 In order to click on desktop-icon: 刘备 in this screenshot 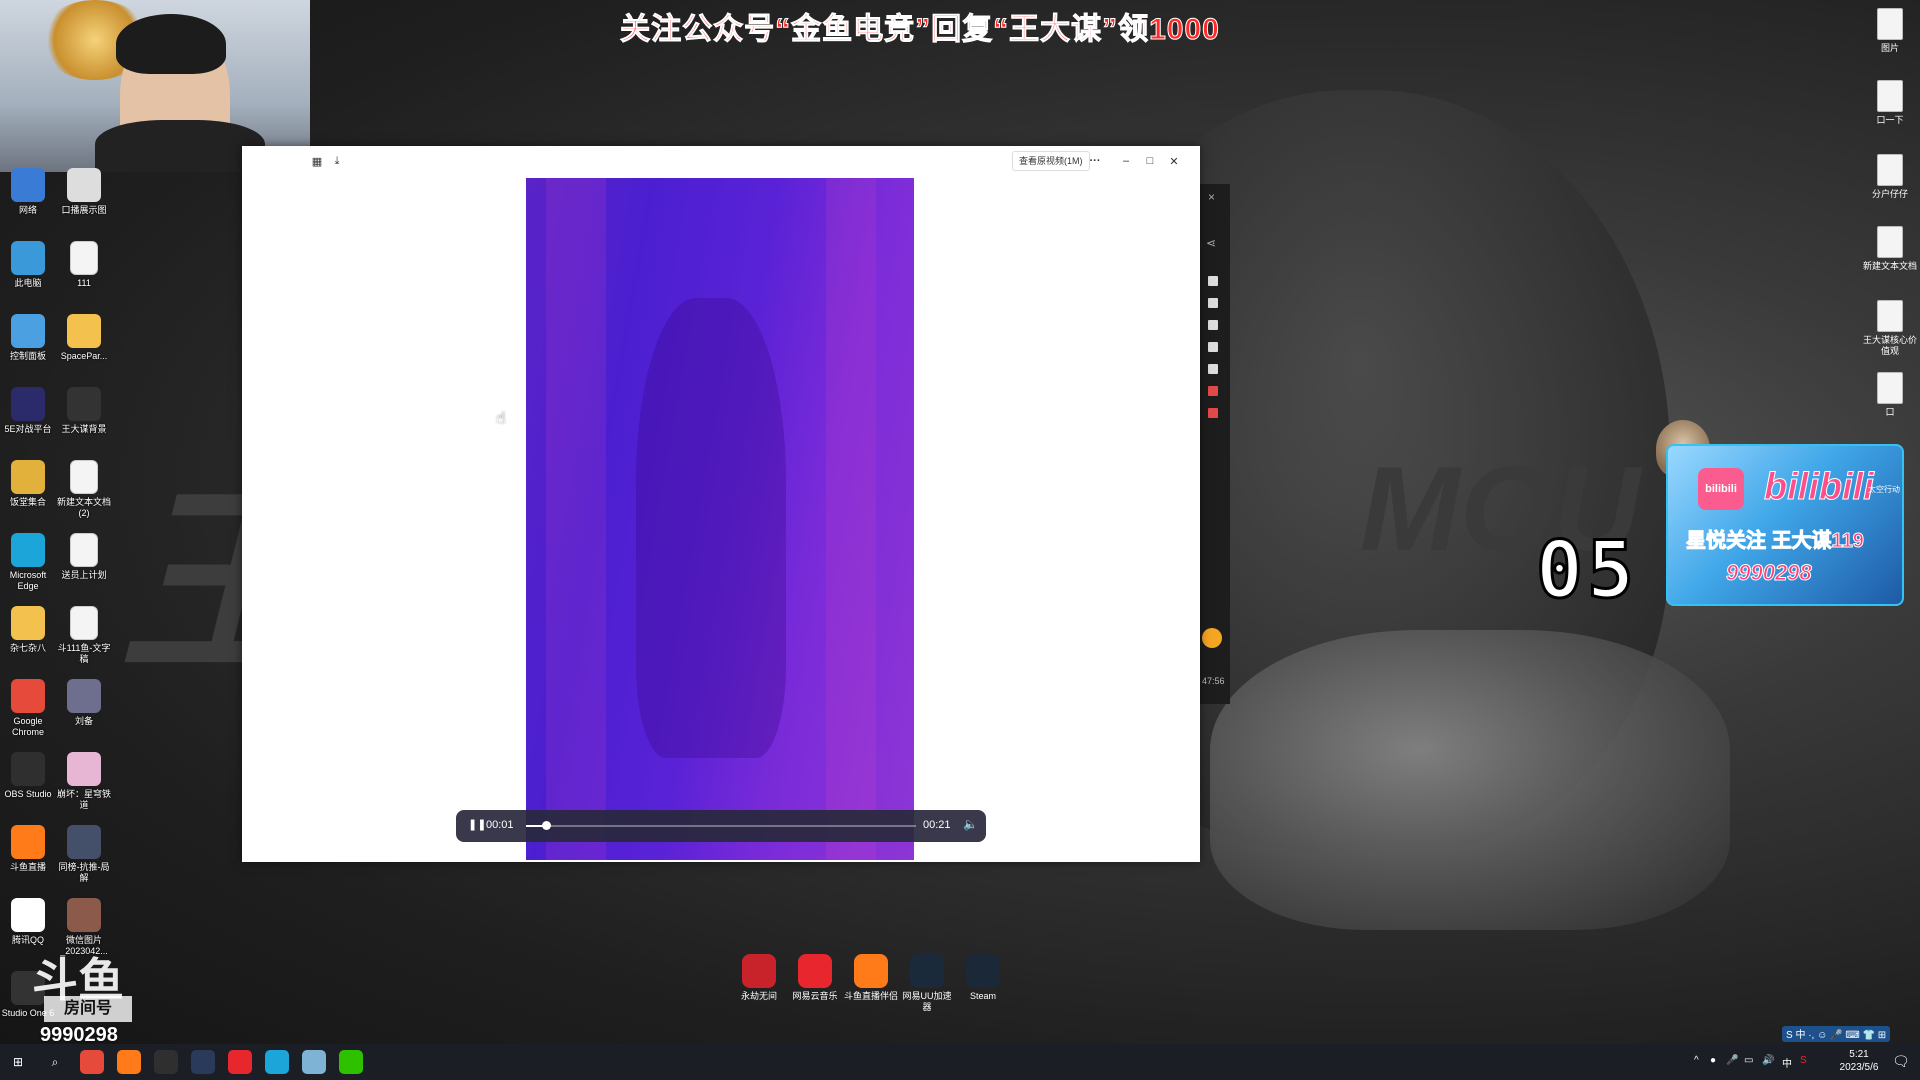, I will do `click(84, 703)`.